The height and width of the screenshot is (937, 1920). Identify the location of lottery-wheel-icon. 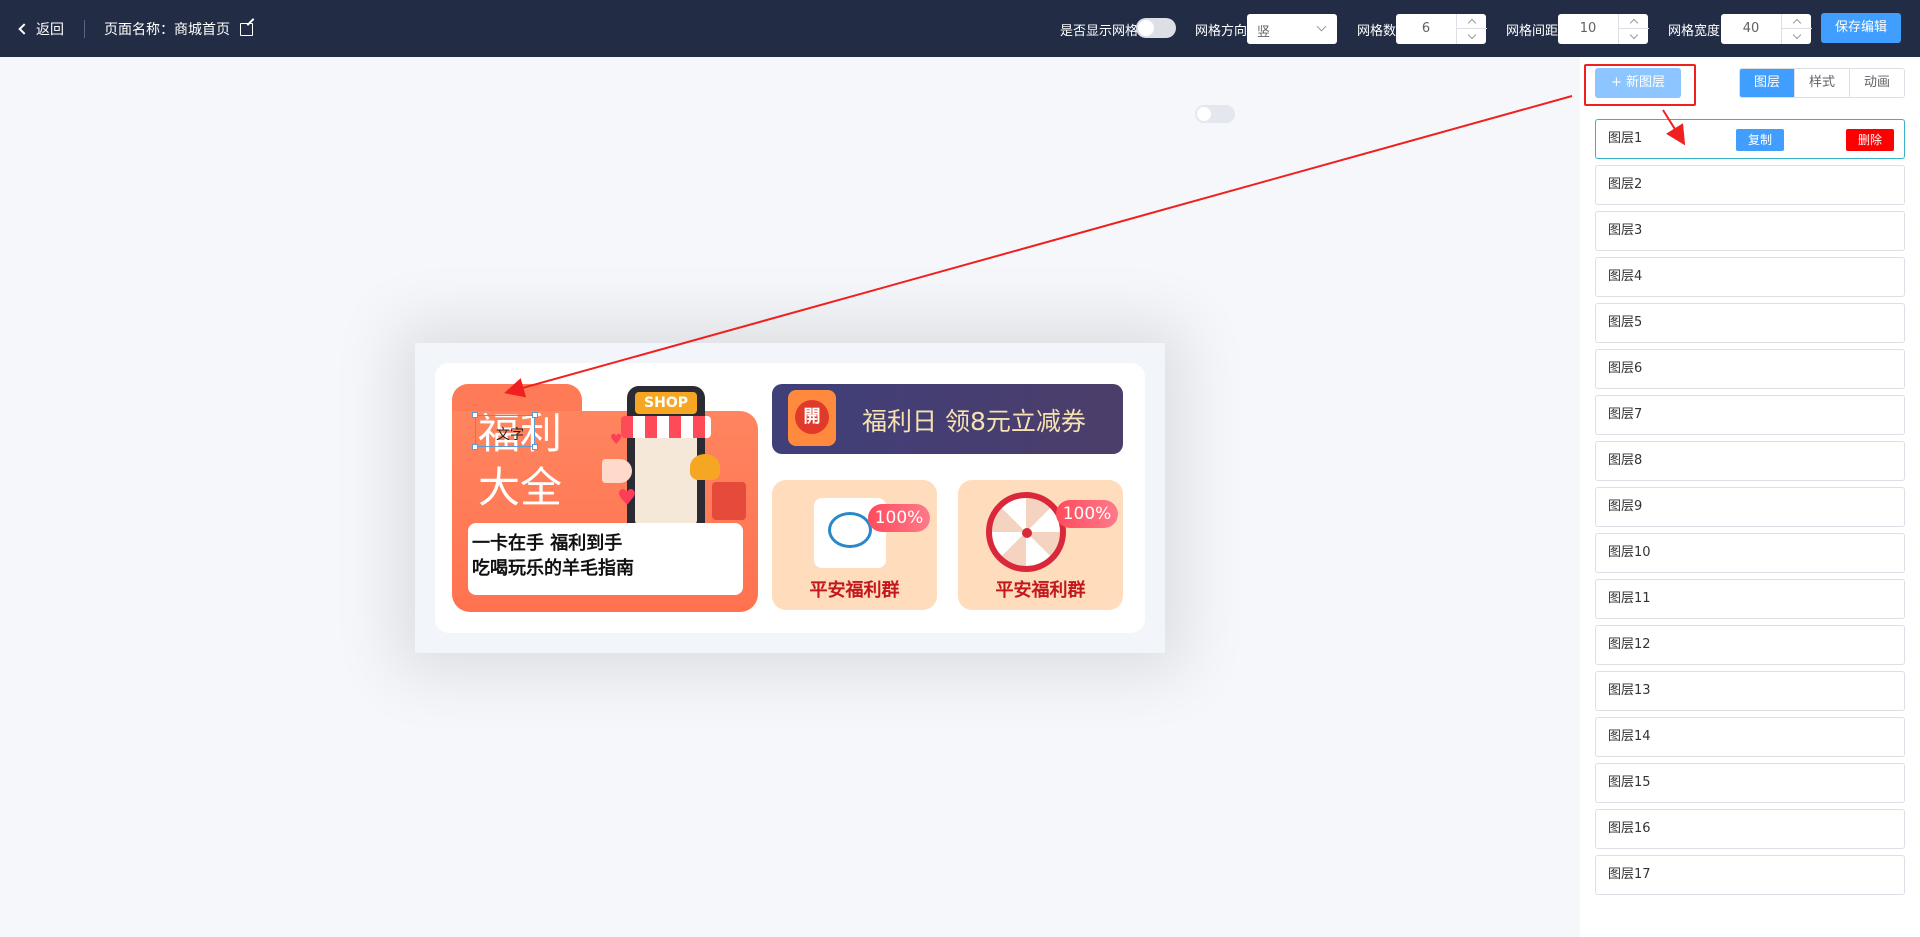
(1026, 532).